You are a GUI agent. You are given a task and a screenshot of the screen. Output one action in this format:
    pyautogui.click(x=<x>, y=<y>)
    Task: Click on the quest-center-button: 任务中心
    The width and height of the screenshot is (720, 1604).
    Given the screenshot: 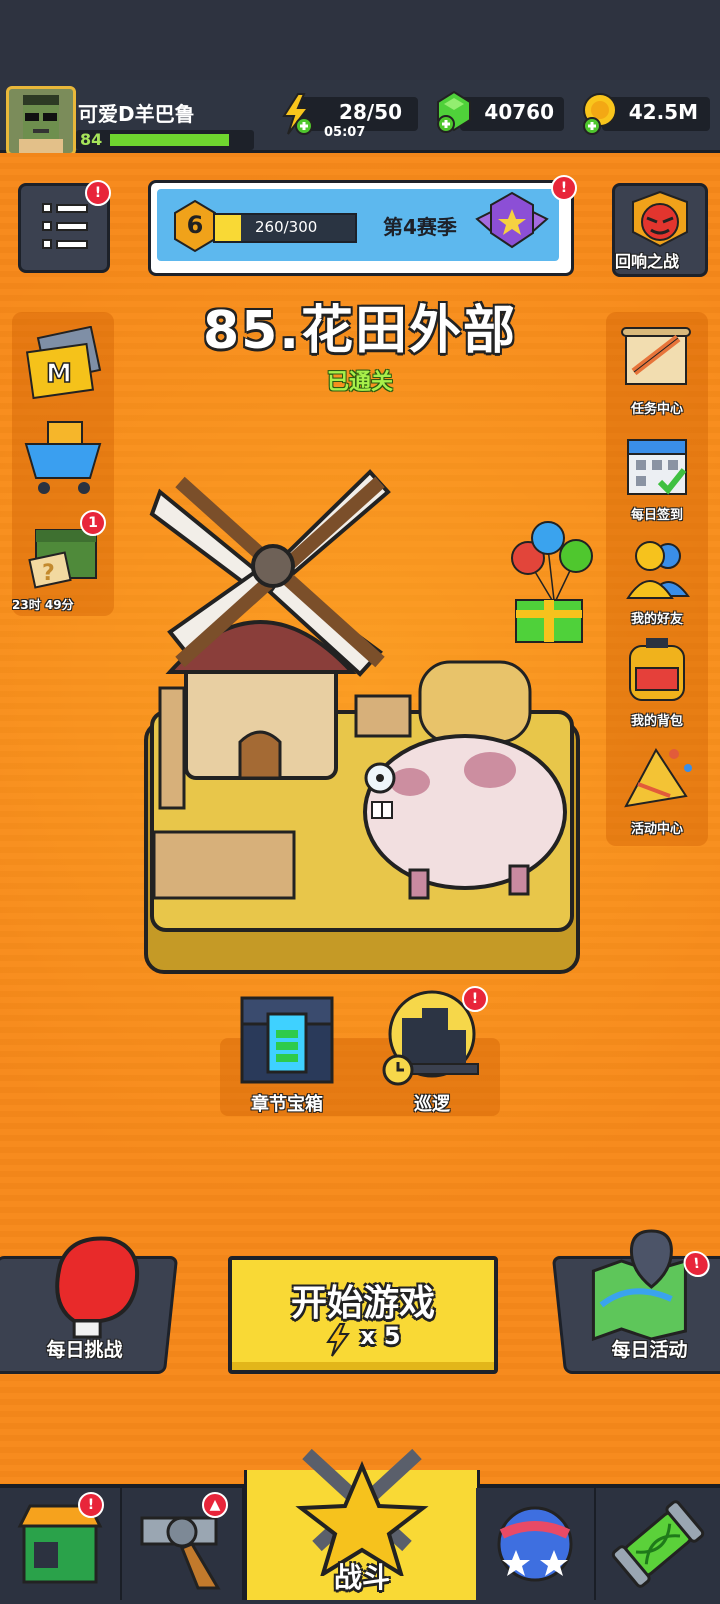 What is the action you would take?
    pyautogui.click(x=657, y=370)
    